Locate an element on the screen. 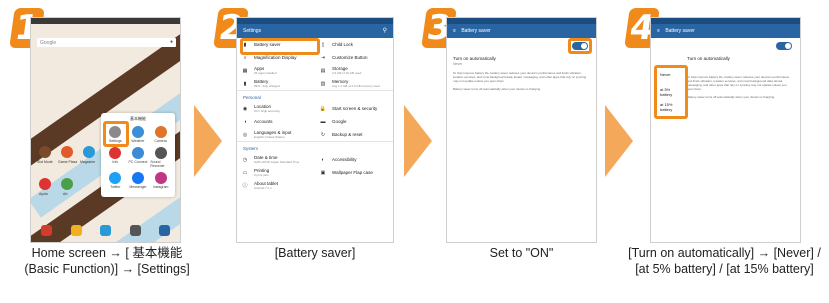 This screenshot has width=829, height=303. search-icon: ⚲ is located at coordinates (385, 30).